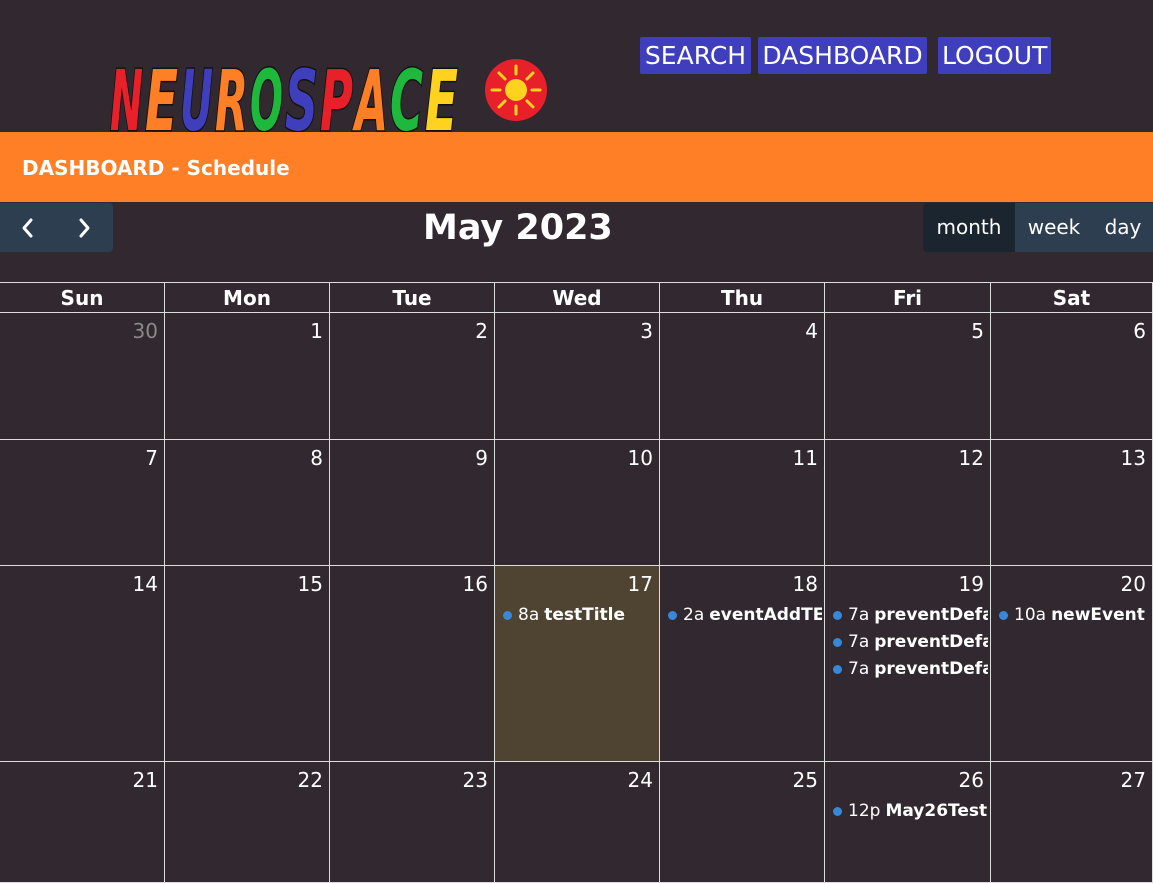 This screenshot has height=883, width=1153. What do you see at coordinates (842, 55) in the screenshot?
I see `dashboard-button: DASHBOARD` at bounding box center [842, 55].